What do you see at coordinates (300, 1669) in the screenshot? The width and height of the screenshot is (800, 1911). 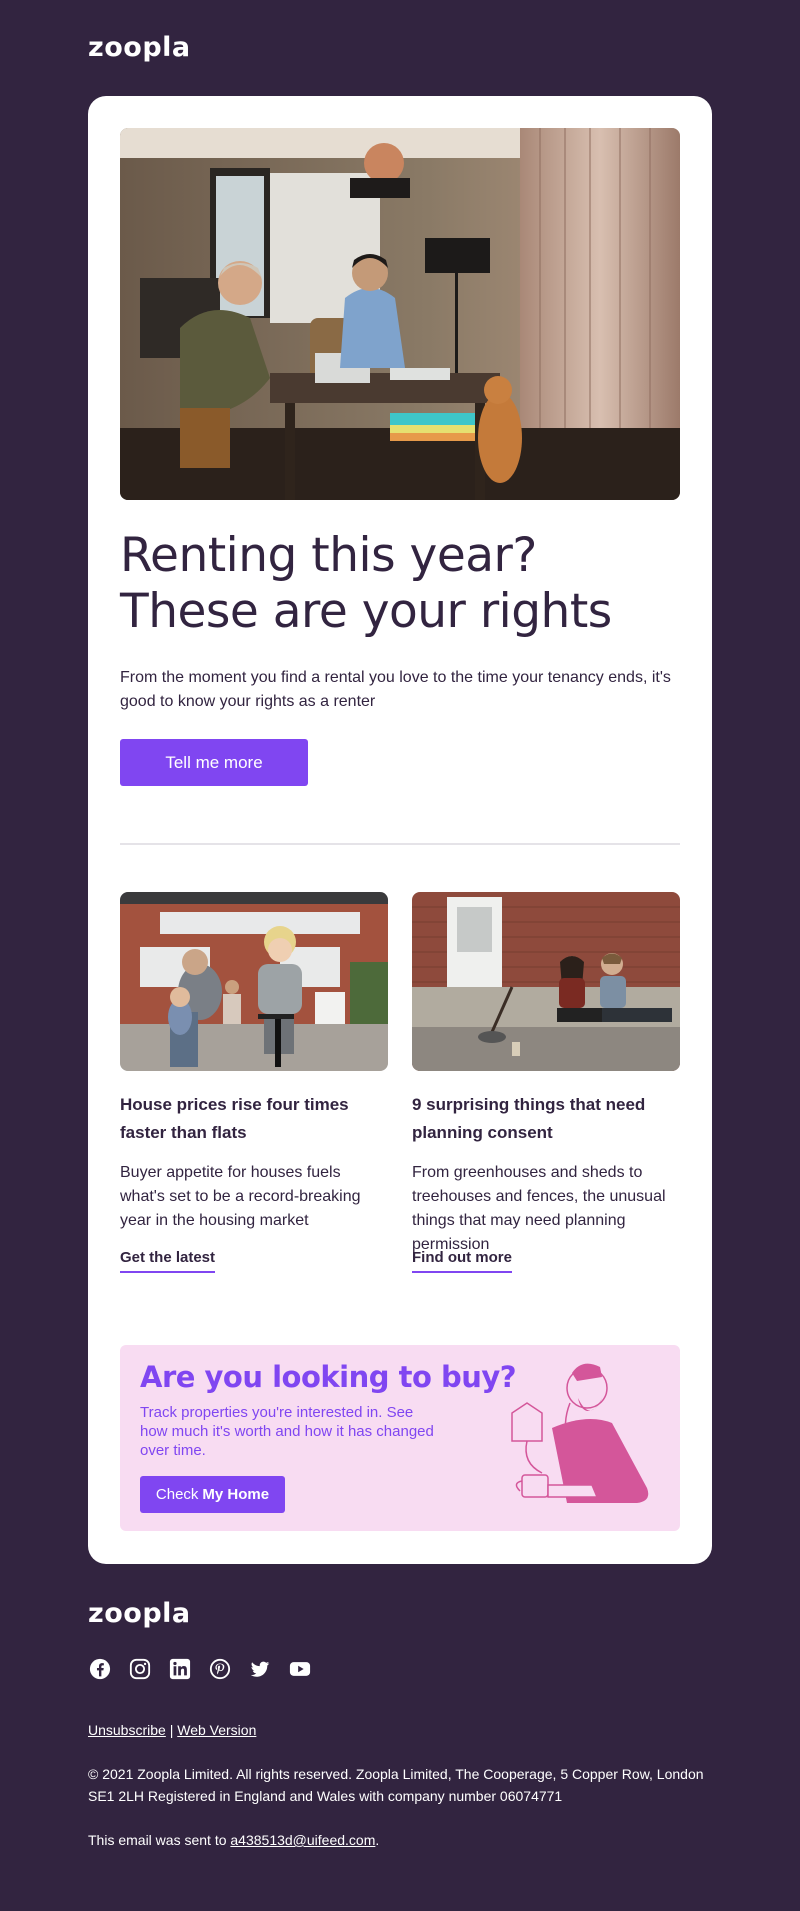 I see `youtube-icon` at bounding box center [300, 1669].